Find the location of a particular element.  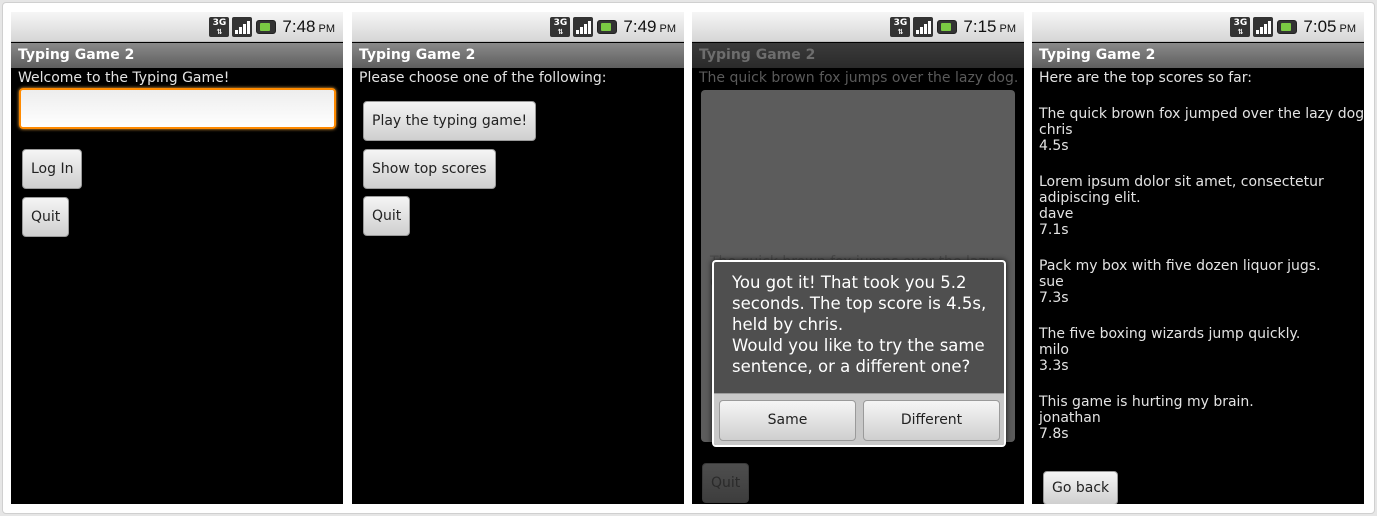

same-button: Same is located at coordinates (787, 420).